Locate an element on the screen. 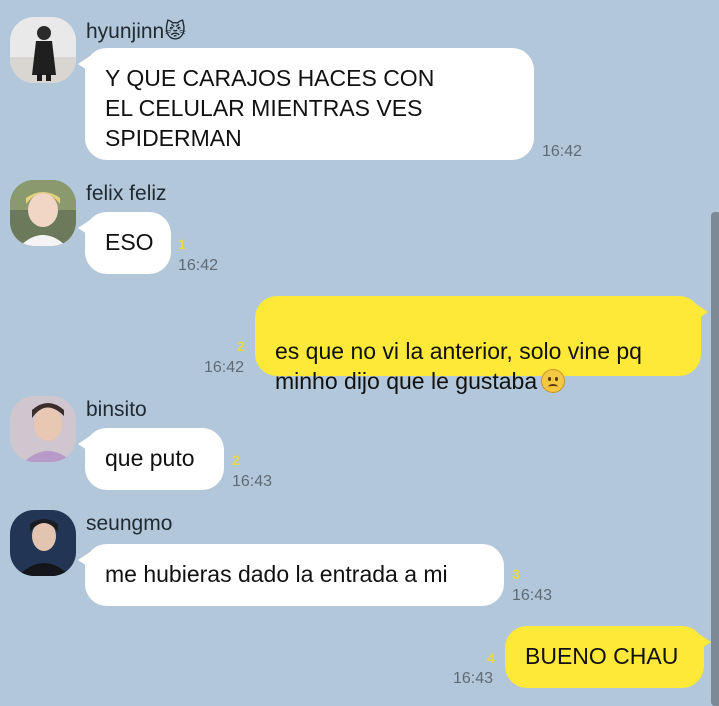 Image resolution: width=719 pixels, height=706 pixels. message-bubble-outgoing: BUENO CHAU is located at coordinates (608, 657).